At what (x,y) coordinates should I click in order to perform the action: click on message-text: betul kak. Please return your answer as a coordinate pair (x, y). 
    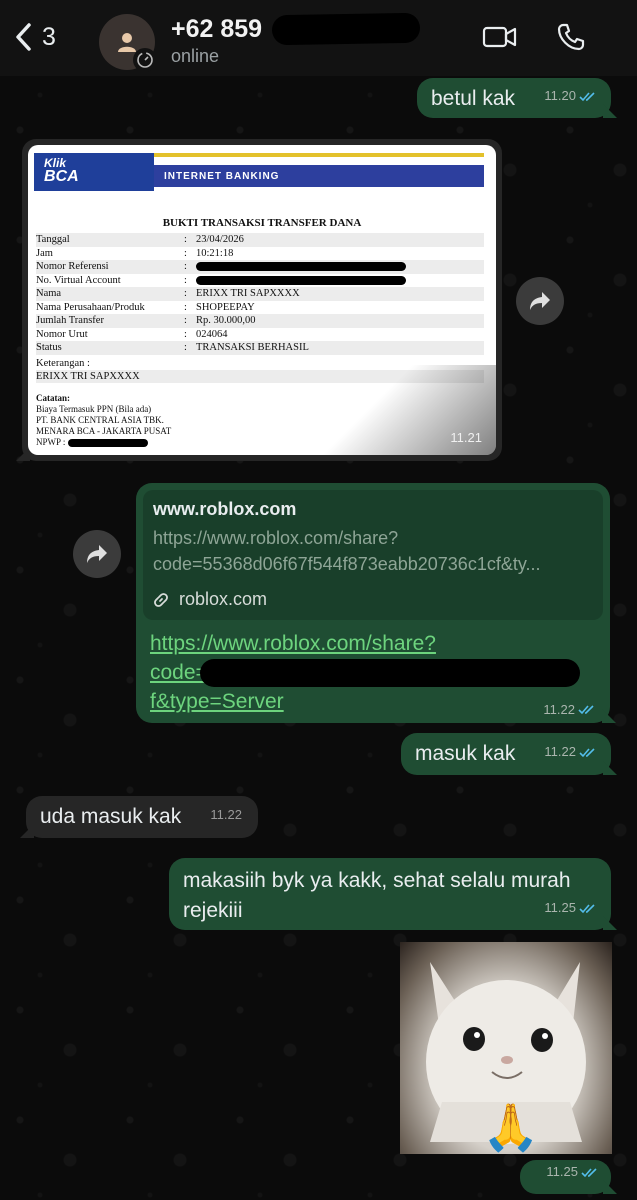
    Looking at the image, I should click on (473, 98).